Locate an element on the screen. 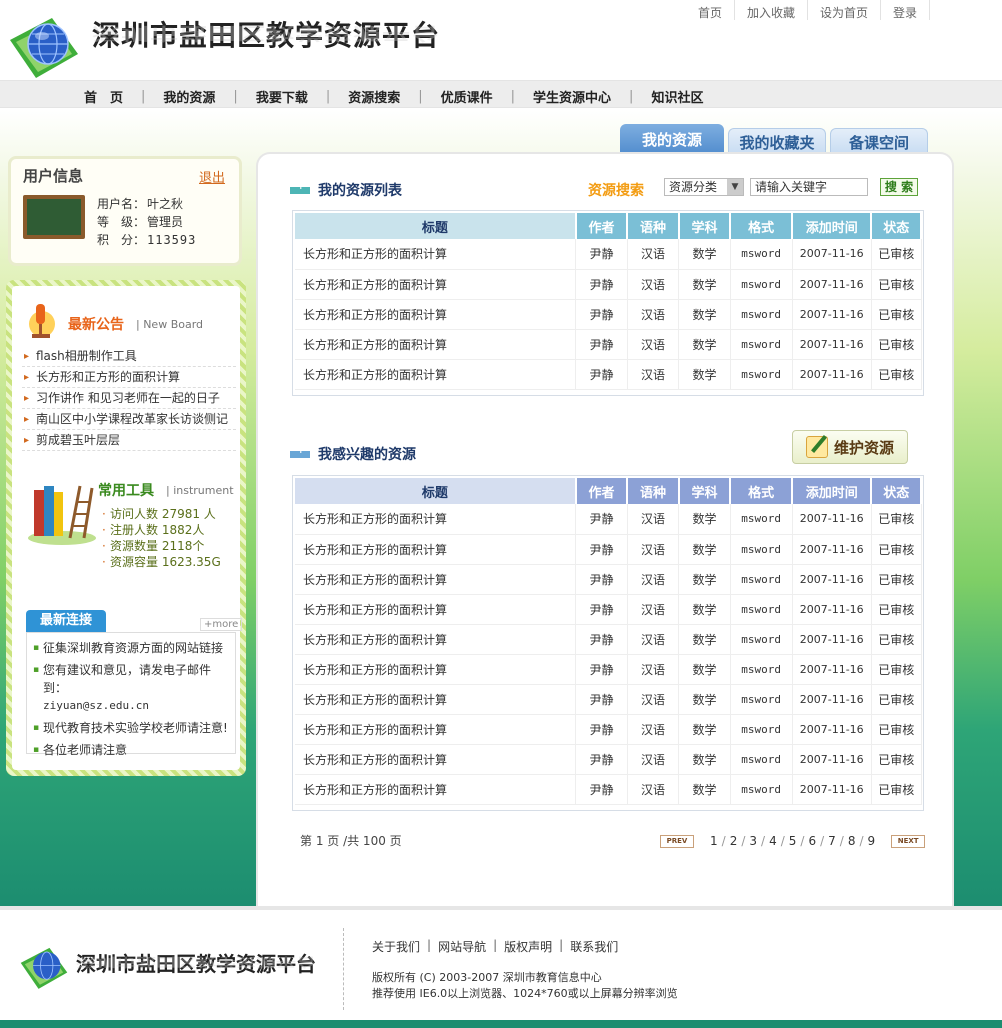 Image resolution: width=1002 pixels, height=1028 pixels. toplink-set-home: 设为首页 is located at coordinates (844, 10).